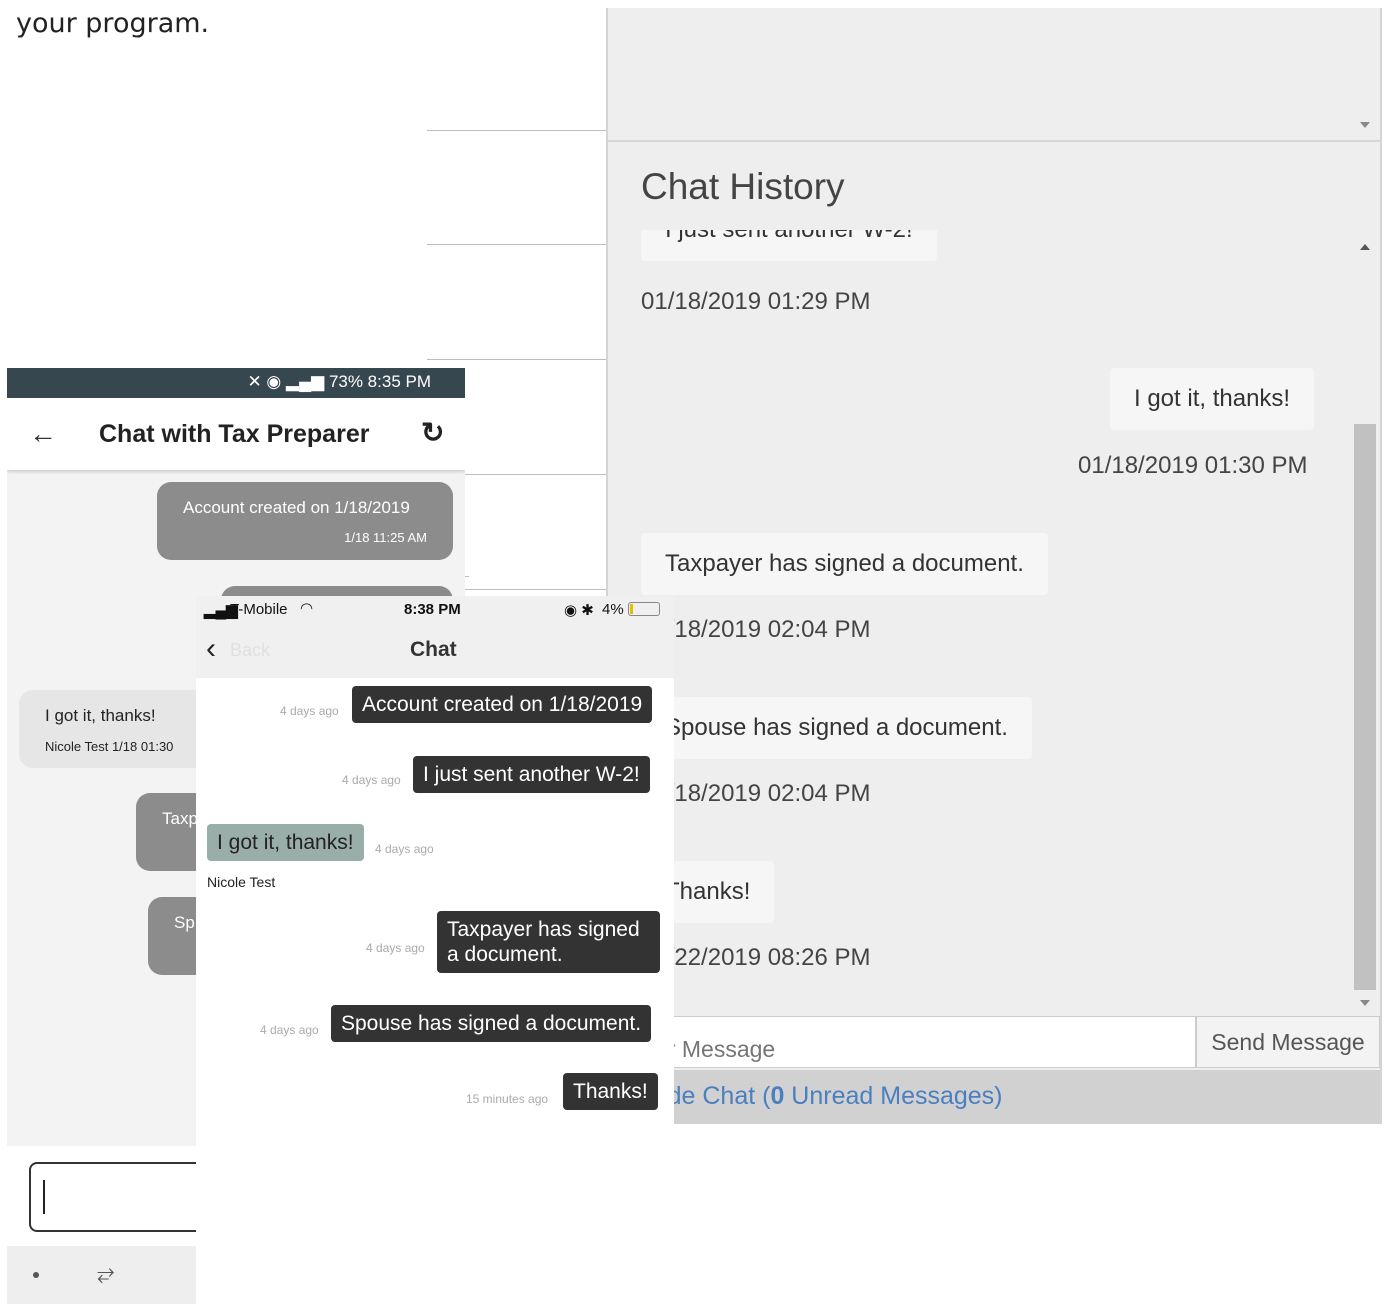 This screenshot has height=1304, width=1390. I want to click on chat-bubble-outgoing: Thanks!, so click(610, 1091).